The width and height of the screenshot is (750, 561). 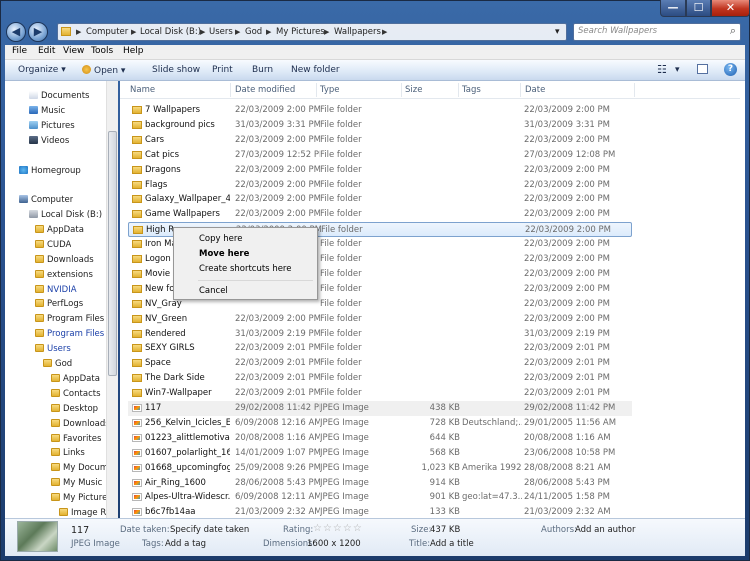 I want to click on menu-copy-here: Copy here, so click(x=220, y=239).